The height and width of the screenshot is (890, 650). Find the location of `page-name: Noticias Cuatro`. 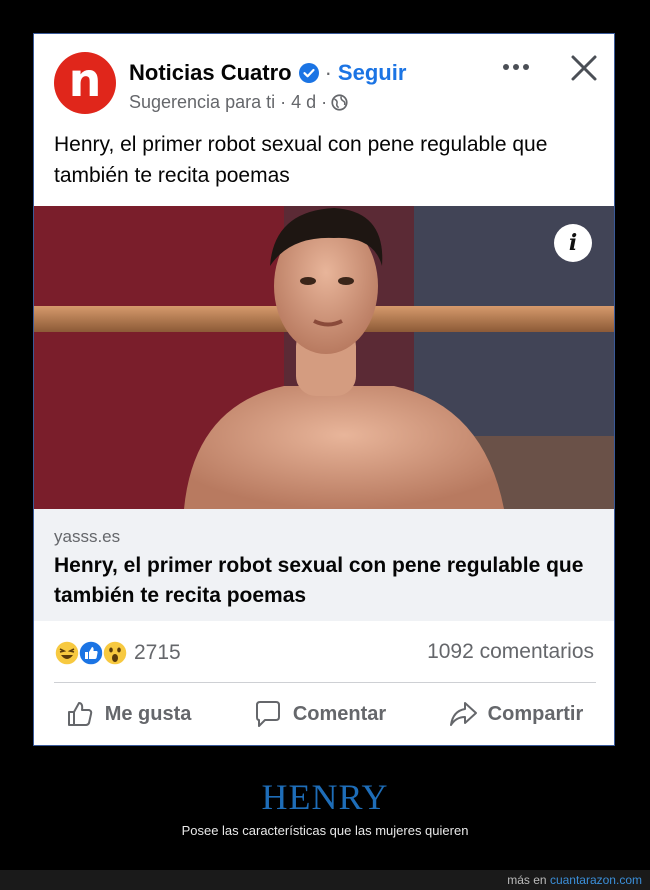

page-name: Noticias Cuatro is located at coordinates (210, 73).